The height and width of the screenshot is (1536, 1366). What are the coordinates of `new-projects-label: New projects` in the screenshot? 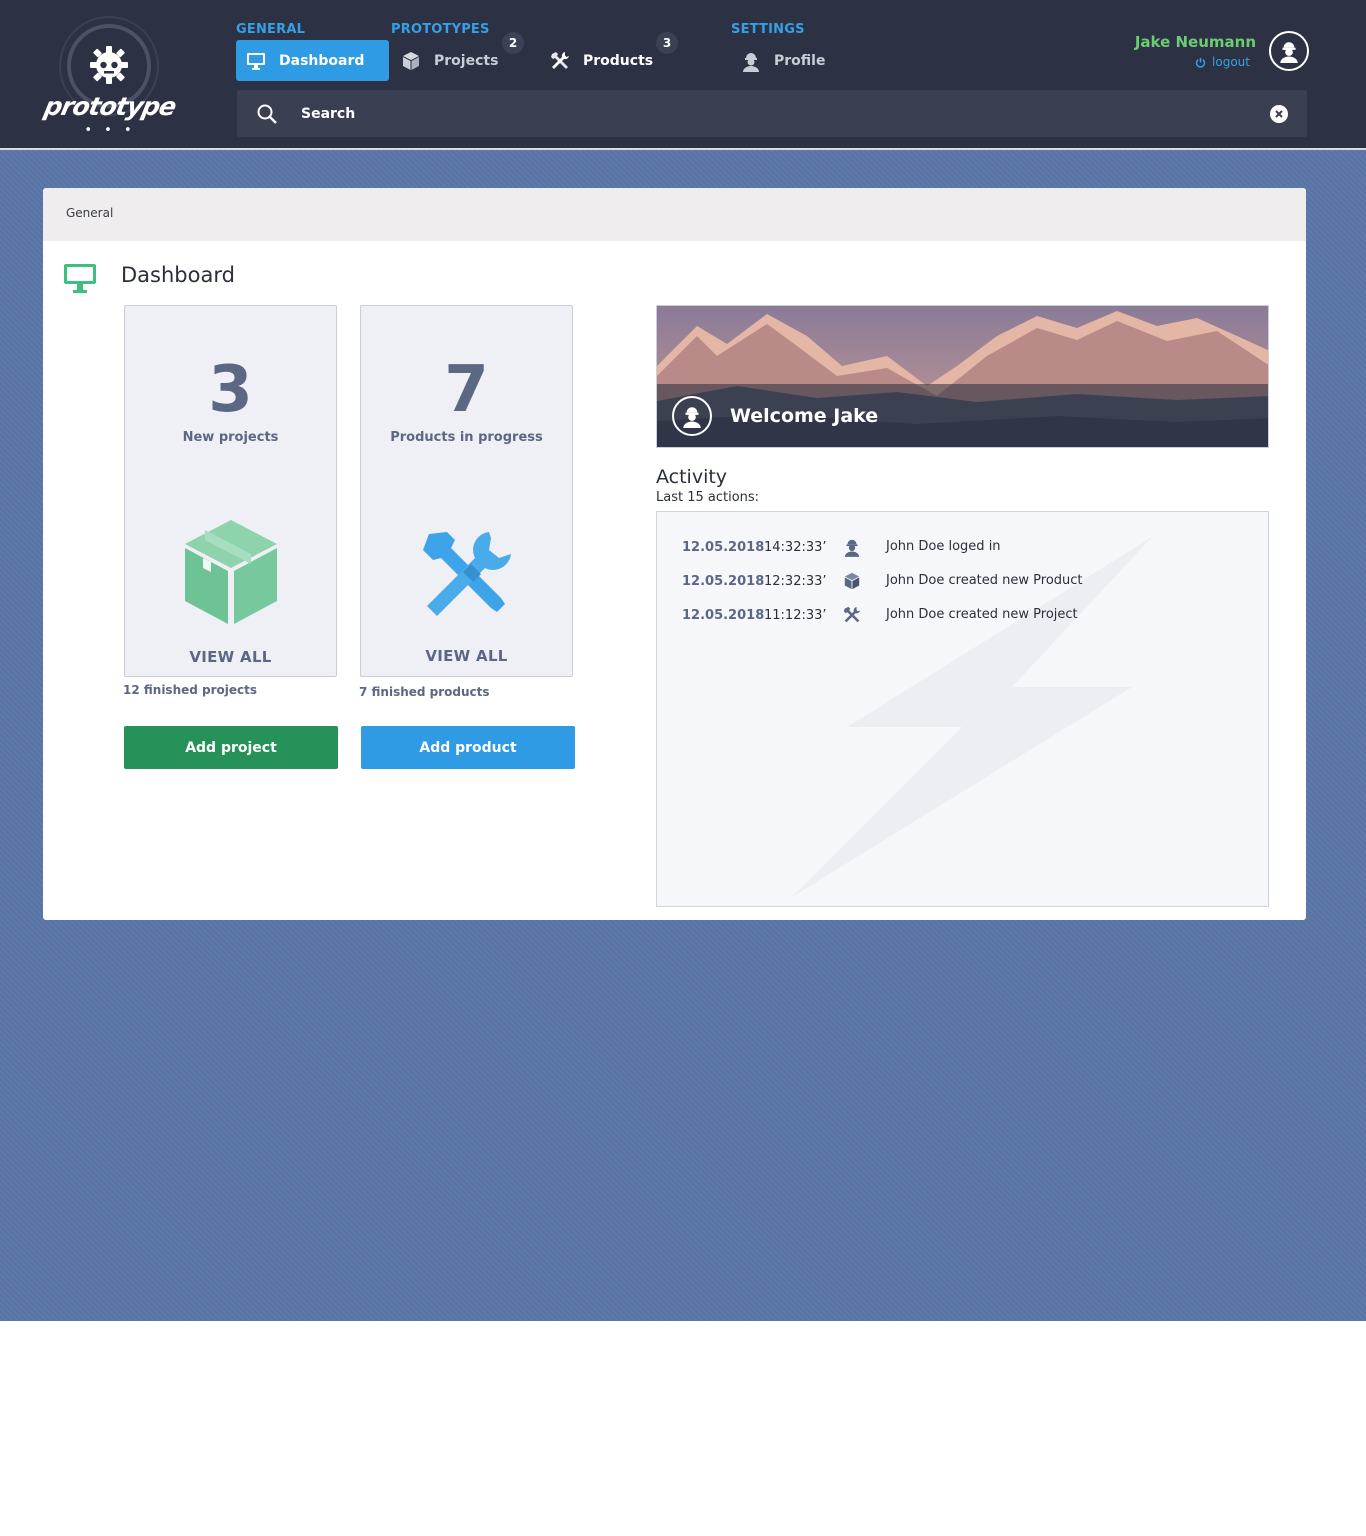 It's located at (230, 437).